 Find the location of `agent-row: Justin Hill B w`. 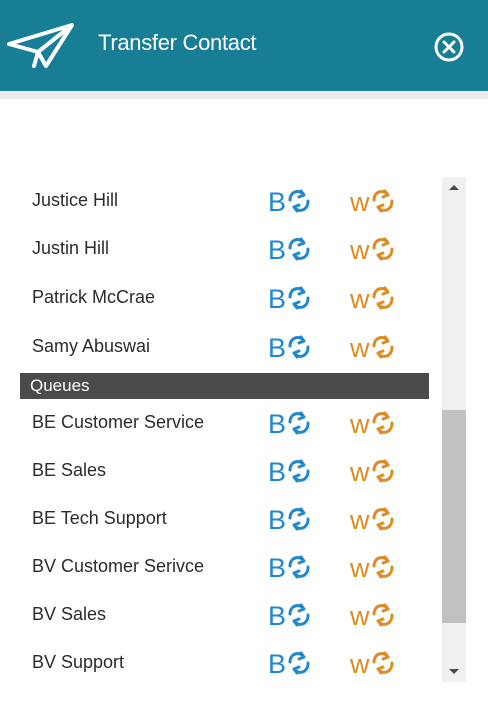

agent-row: Justin Hill B w is located at coordinates (231, 249).